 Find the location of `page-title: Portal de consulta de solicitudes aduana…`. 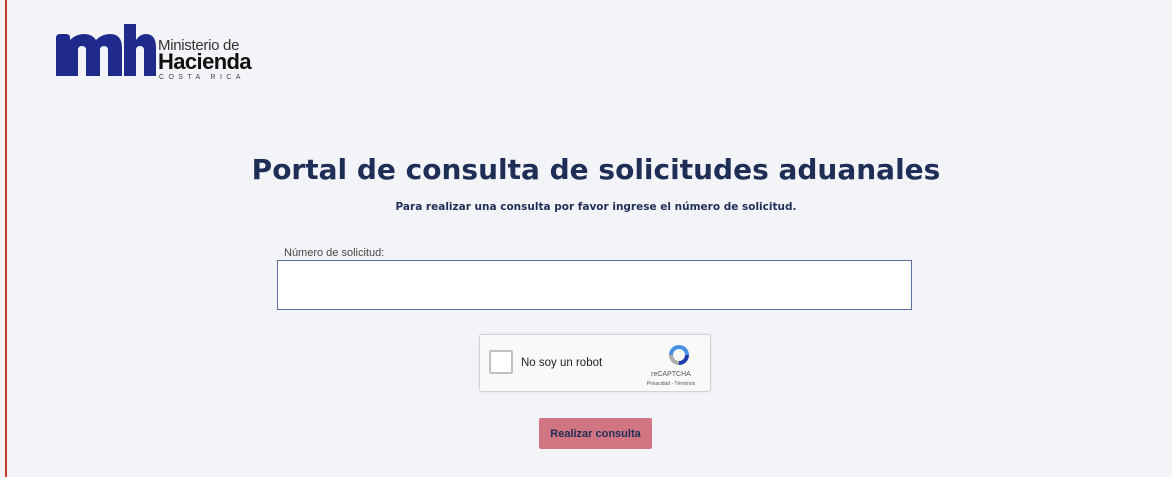

page-title: Portal de consulta de solicitudes aduana… is located at coordinates (596, 169).